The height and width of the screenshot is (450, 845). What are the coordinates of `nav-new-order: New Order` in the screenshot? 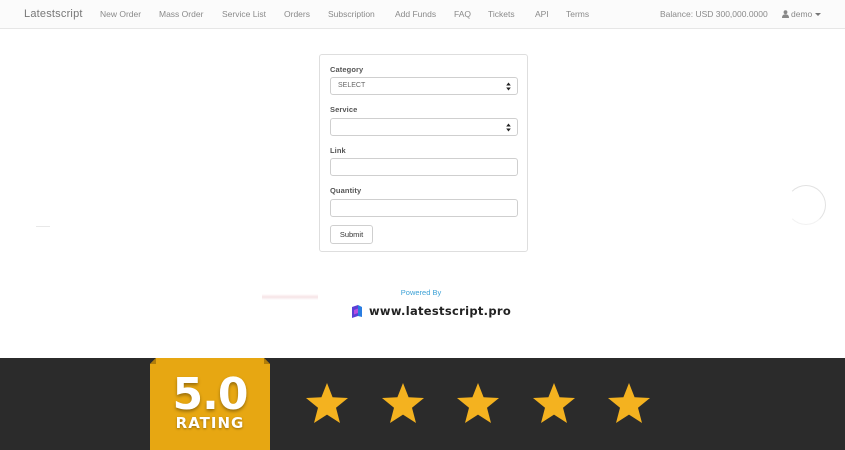 It's located at (120, 14).